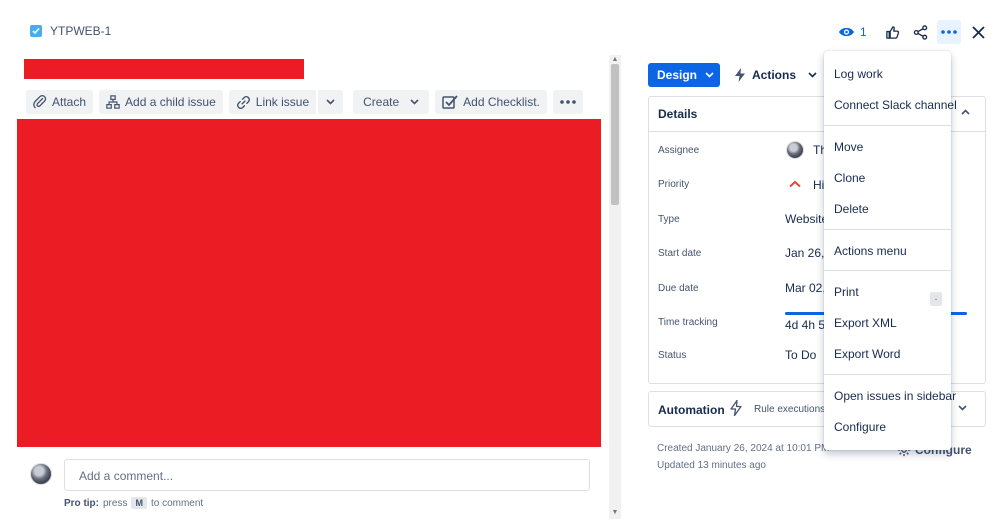  I want to click on actions-button: Actions, so click(775, 75).